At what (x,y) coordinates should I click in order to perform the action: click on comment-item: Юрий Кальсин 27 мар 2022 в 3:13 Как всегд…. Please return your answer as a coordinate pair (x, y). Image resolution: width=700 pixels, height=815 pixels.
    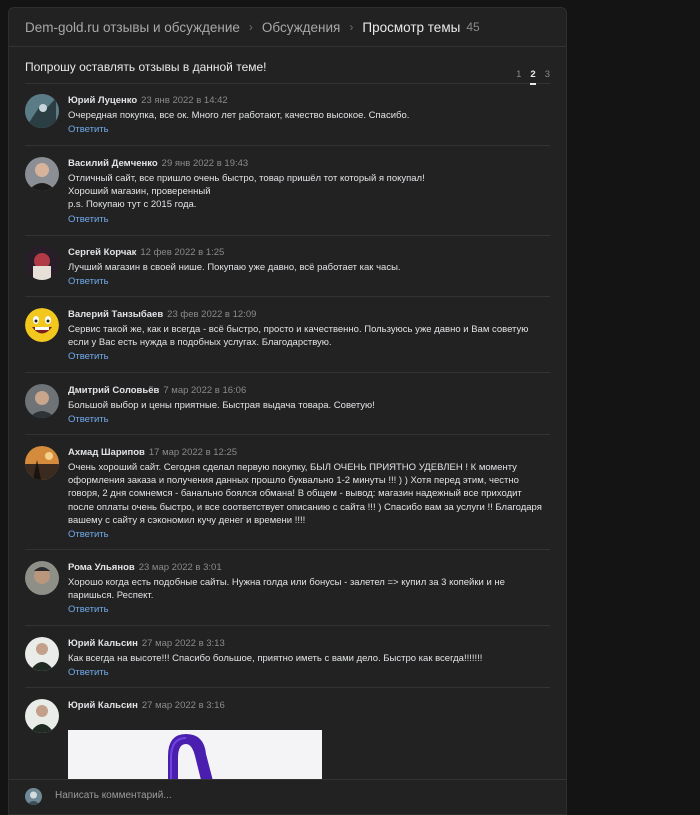
    Looking at the image, I should click on (287, 661).